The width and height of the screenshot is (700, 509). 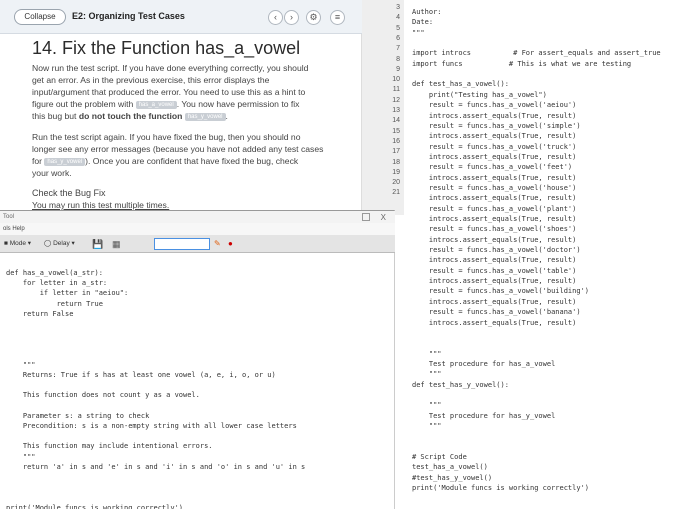 What do you see at coordinates (494, 187) in the screenshot?
I see `code-line: result = funcs.has_a_vowel('house')` at bounding box center [494, 187].